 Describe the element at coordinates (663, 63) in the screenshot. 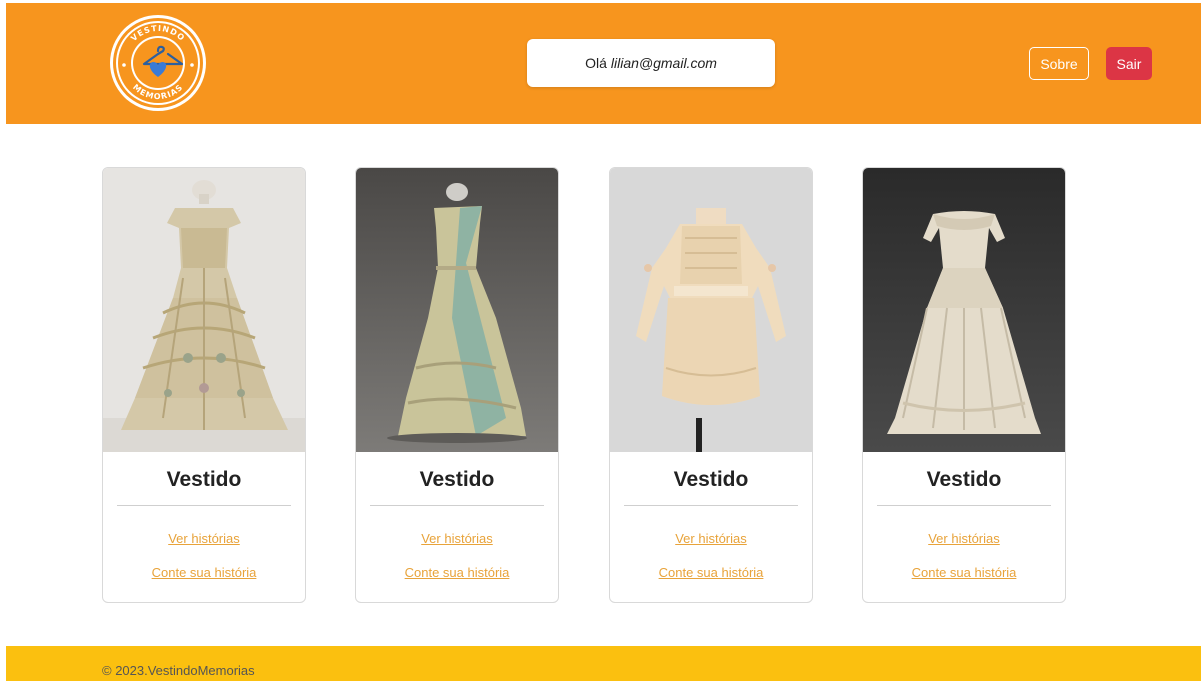

I see `user-email: lilian@gmail.com` at that location.